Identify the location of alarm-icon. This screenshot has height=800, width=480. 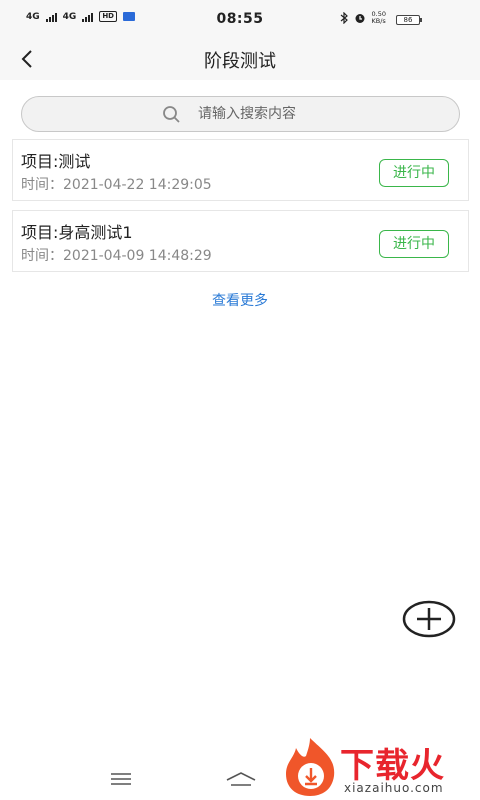
(360, 18).